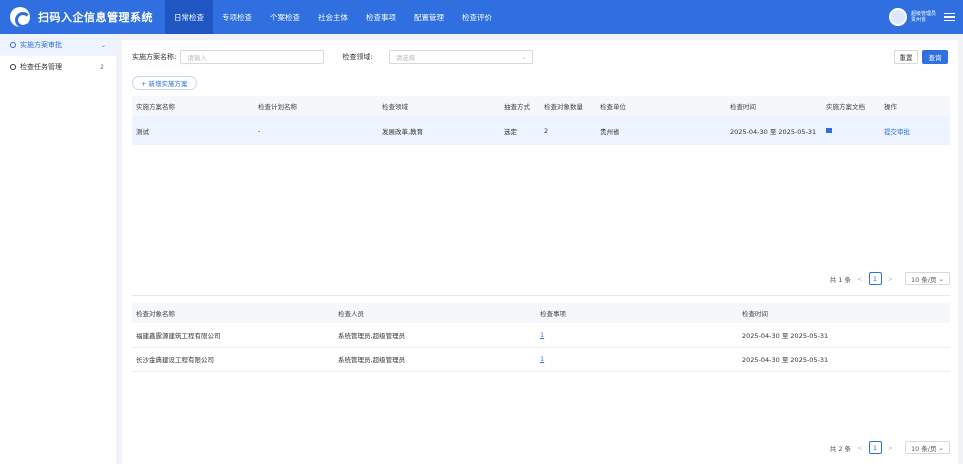 This screenshot has height=464, width=963. I want to click on nav-social-subject: 社会主体, so click(333, 17).